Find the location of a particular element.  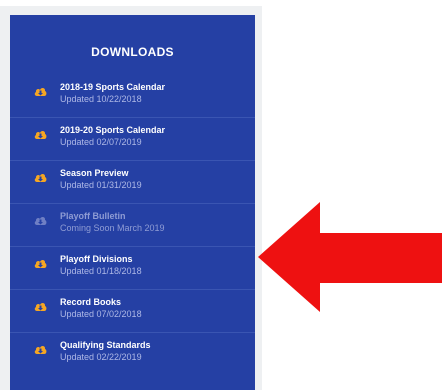

download-item-name: Playoff Bulletin is located at coordinates (93, 216).